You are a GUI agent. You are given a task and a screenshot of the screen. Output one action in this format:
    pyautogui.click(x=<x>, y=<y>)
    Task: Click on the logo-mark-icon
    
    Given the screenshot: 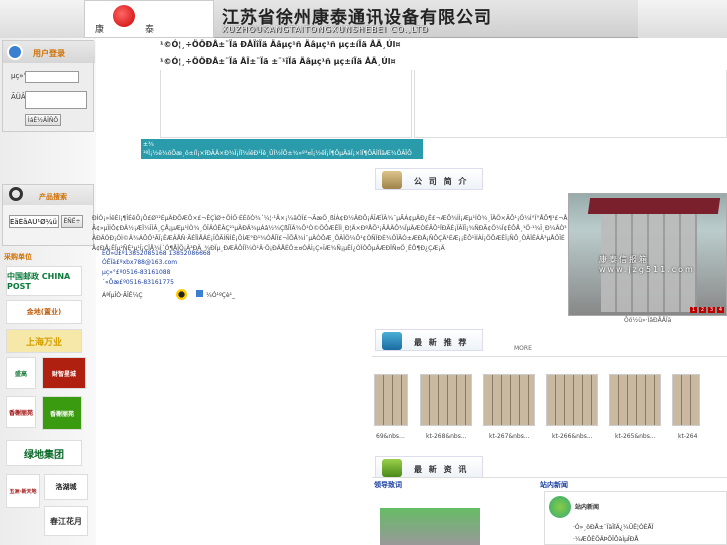 What is the action you would take?
    pyautogui.click(x=124, y=16)
    